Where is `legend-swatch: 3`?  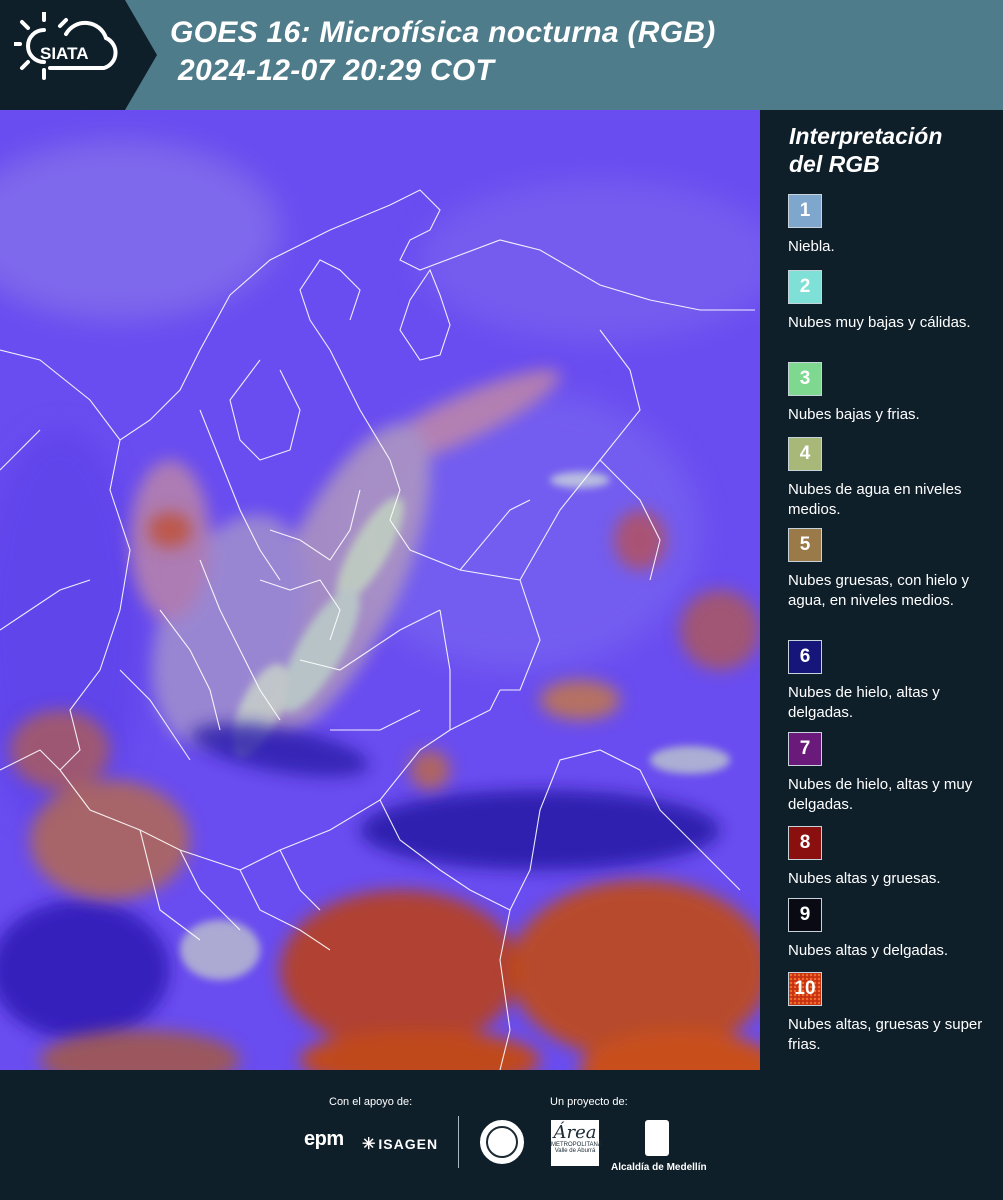
legend-swatch: 3 is located at coordinates (805, 379).